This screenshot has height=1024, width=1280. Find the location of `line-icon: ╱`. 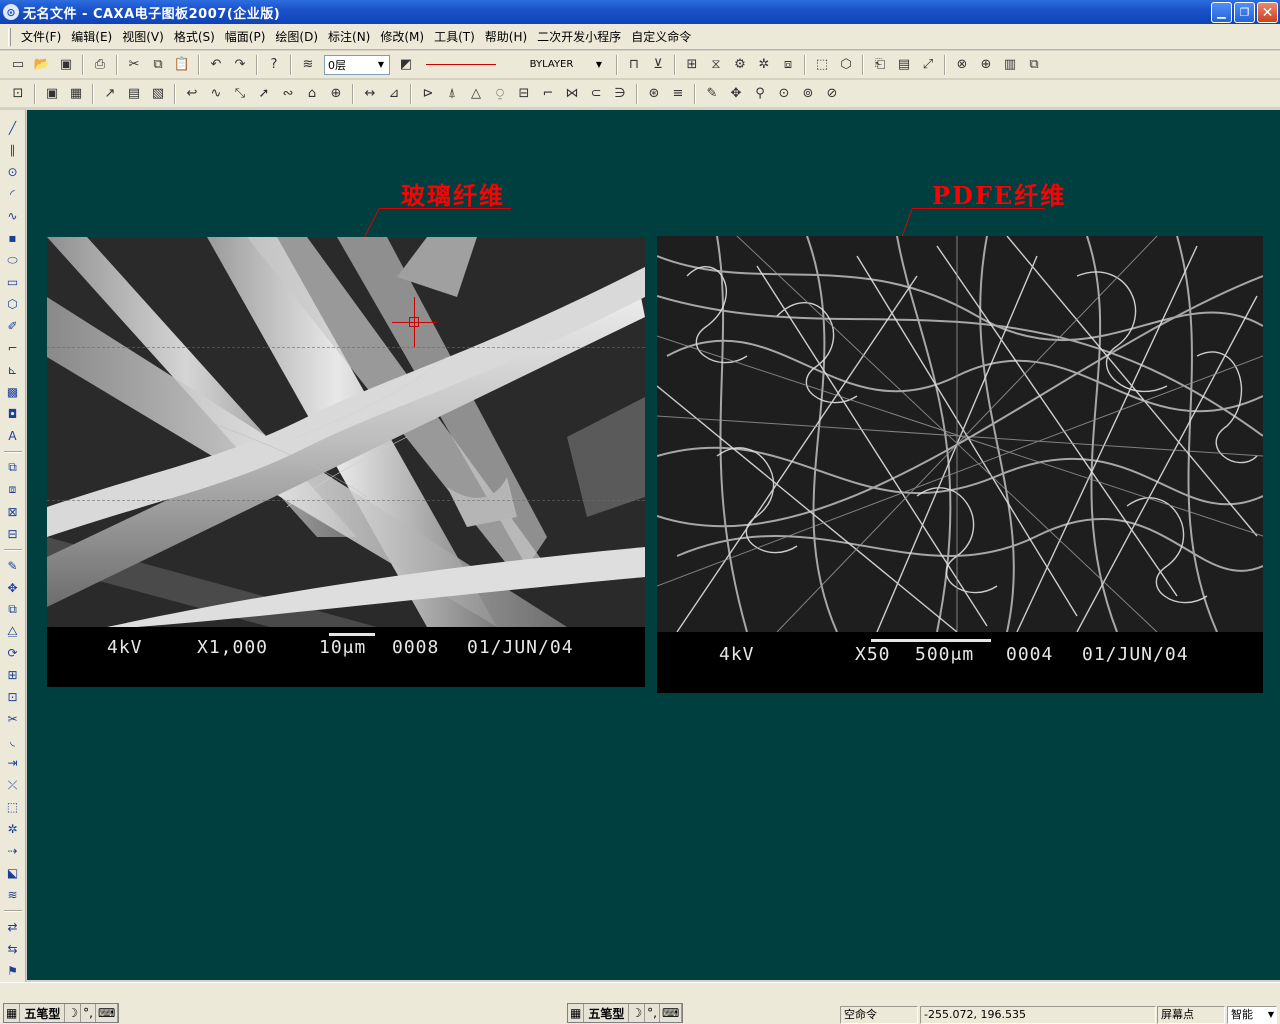

line-icon: ╱ is located at coordinates (13, 128).